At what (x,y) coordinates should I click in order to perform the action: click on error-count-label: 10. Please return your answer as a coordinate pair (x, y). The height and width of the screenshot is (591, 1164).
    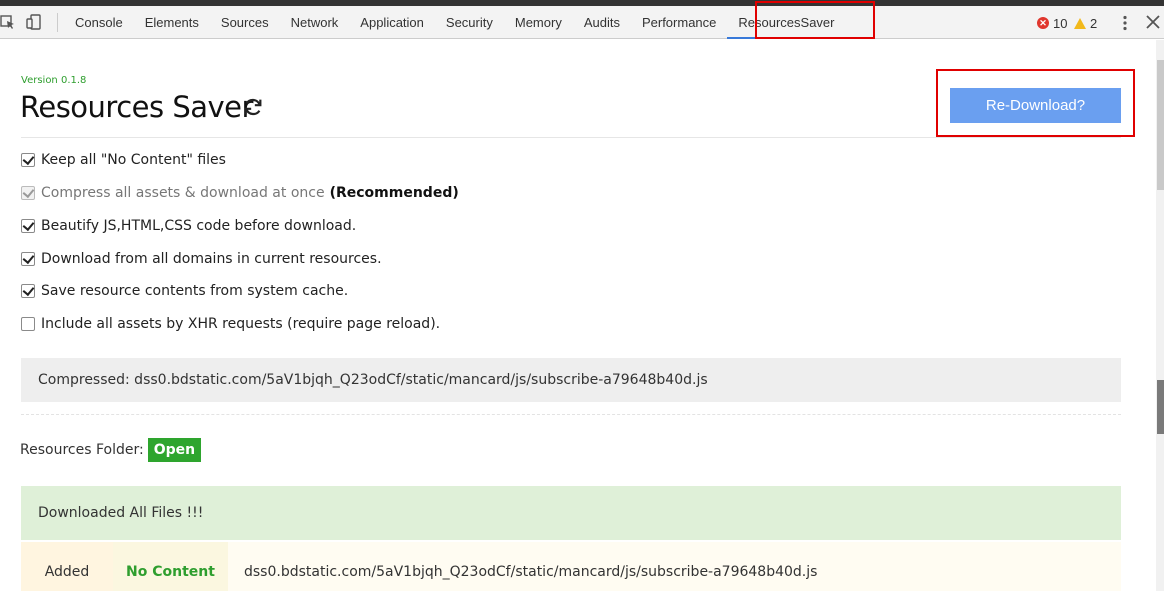
    Looking at the image, I should click on (1060, 23).